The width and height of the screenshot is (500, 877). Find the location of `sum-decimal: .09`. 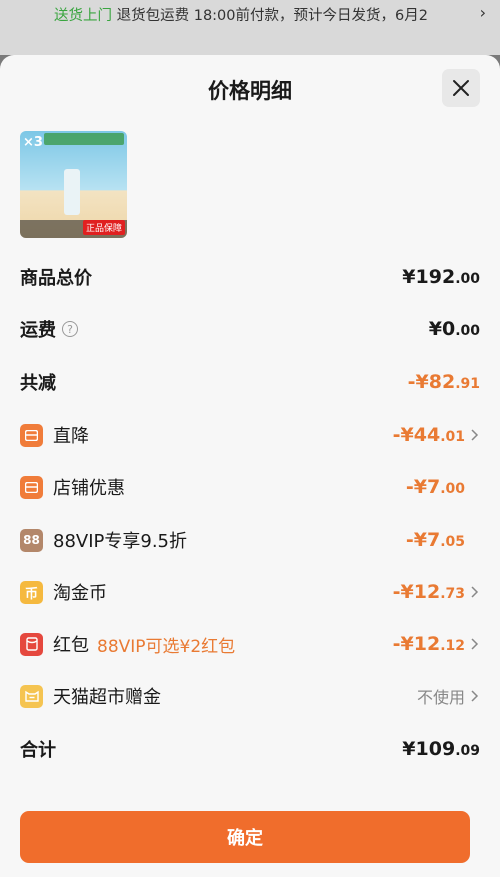

sum-decimal: .09 is located at coordinates (467, 751).